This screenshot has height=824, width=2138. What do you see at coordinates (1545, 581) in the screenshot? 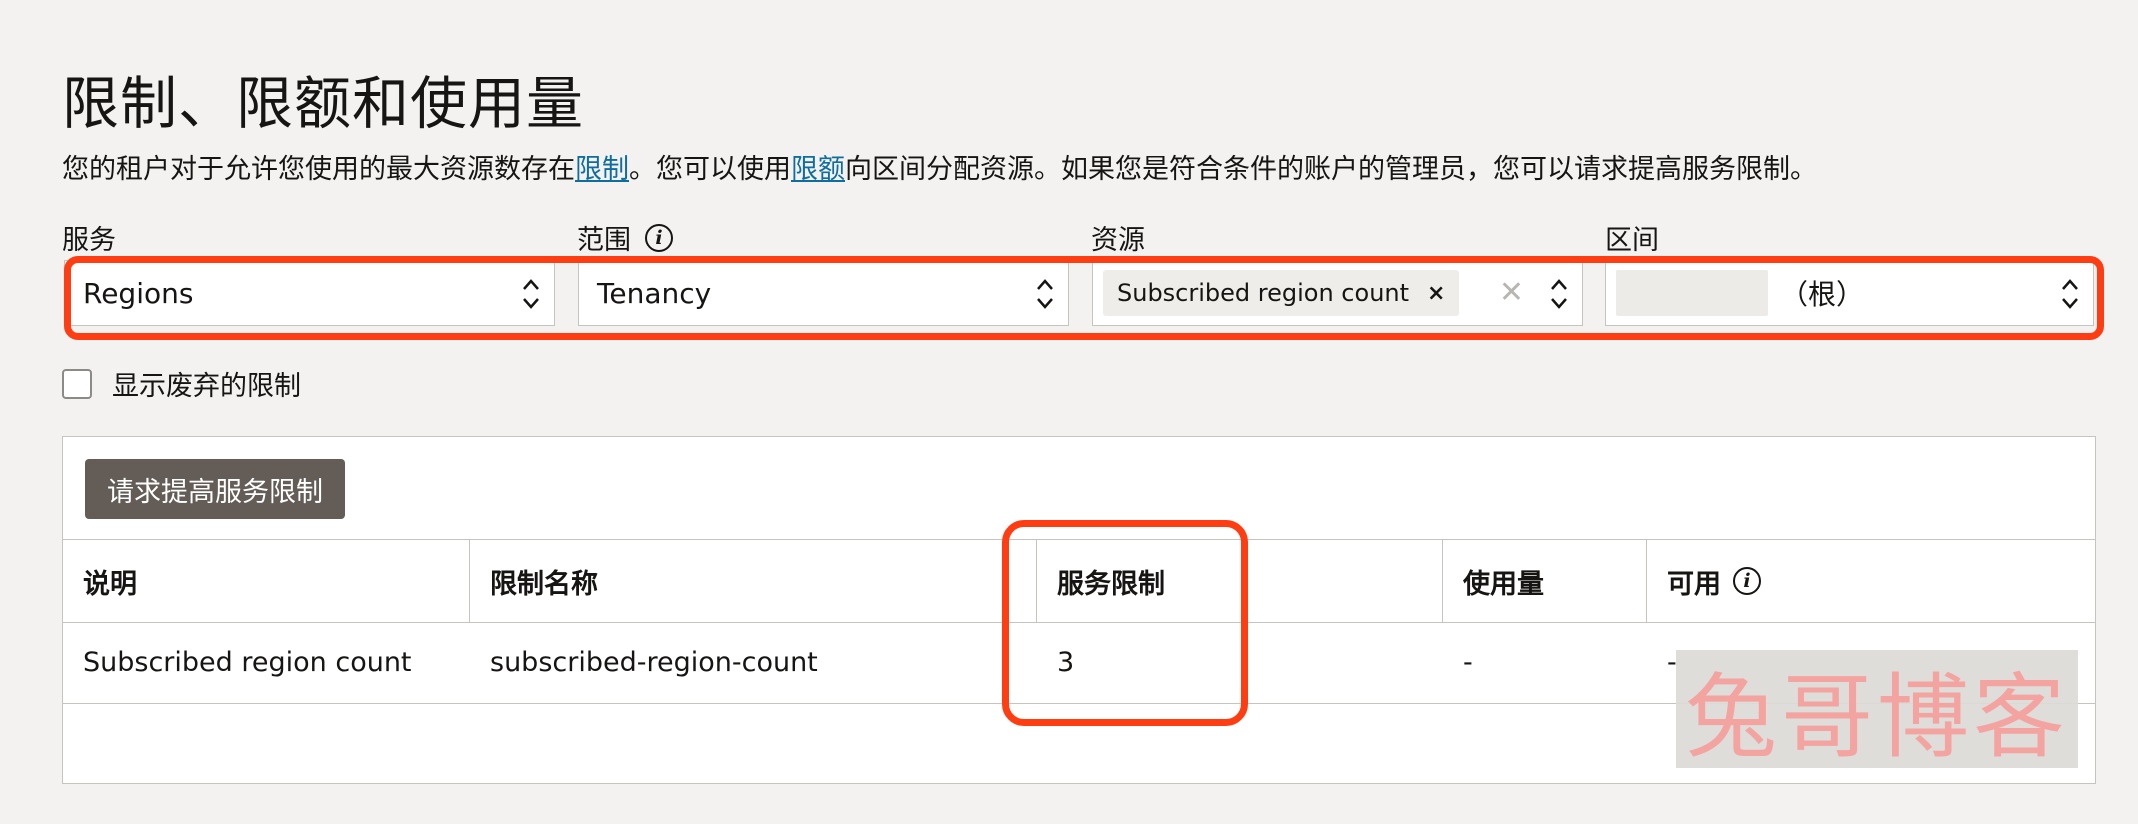
I see `column-header-usage: 使用量` at bounding box center [1545, 581].